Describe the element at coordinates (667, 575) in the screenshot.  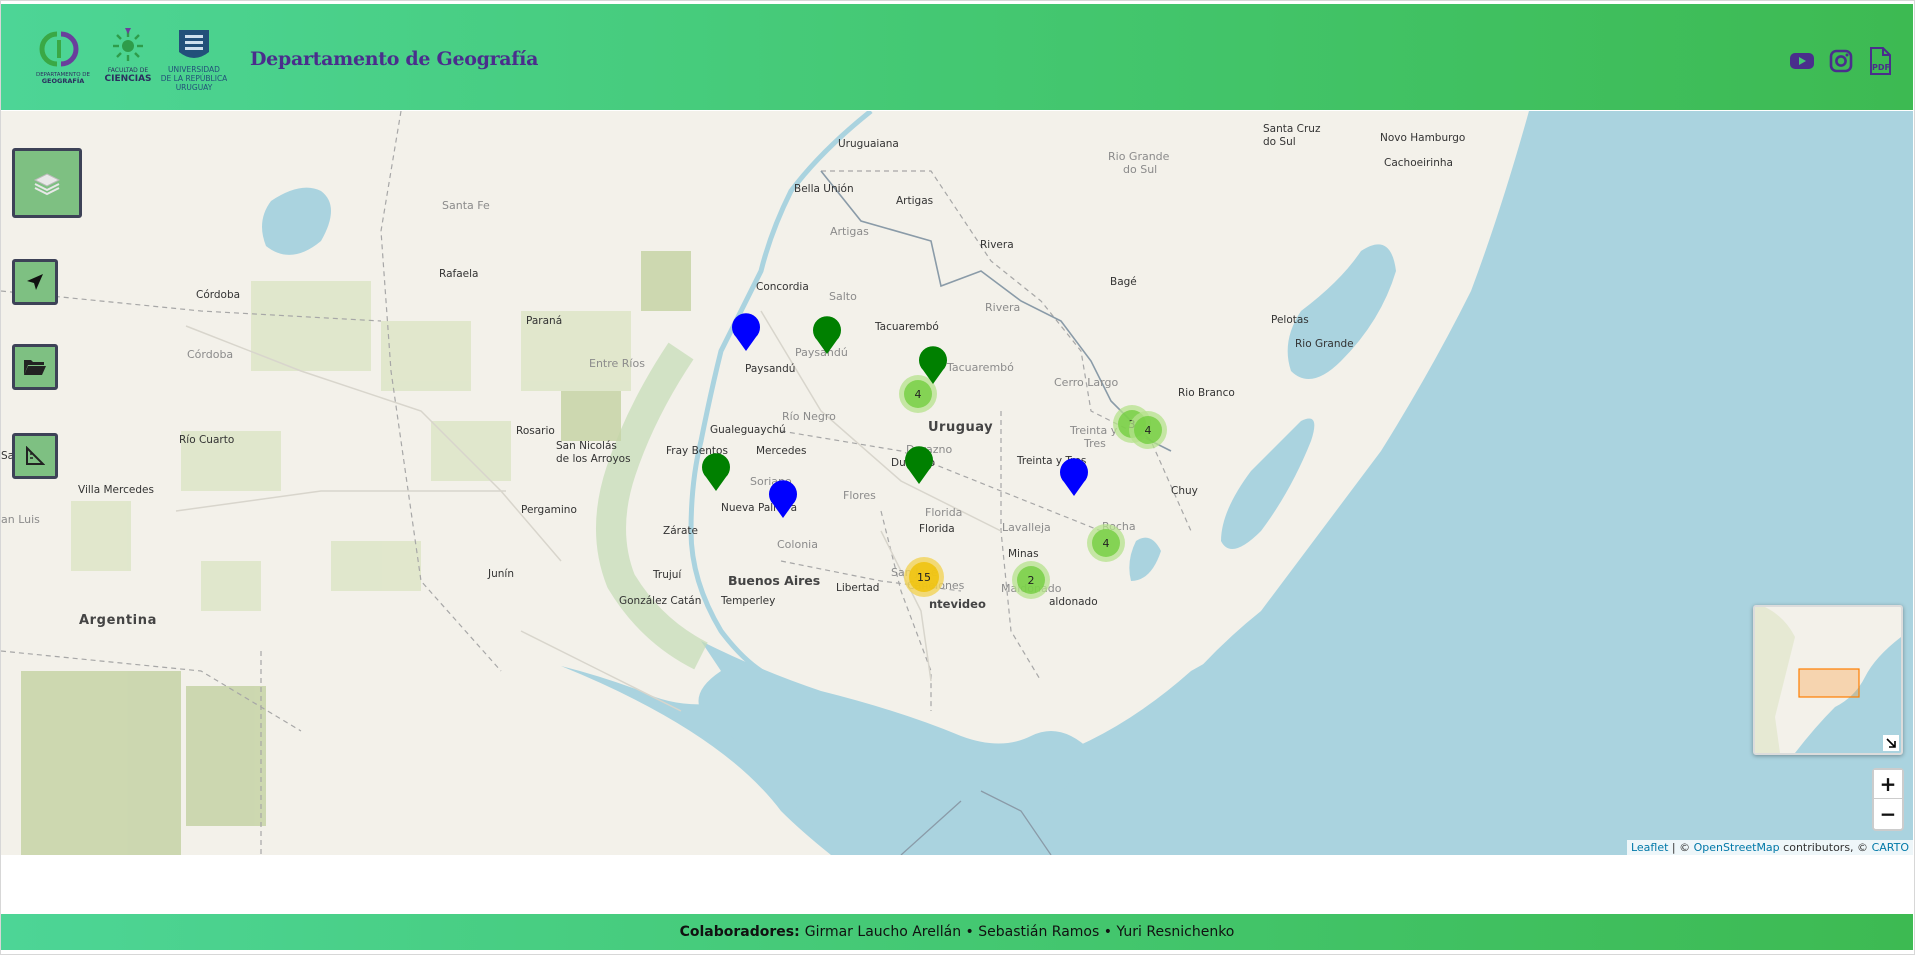
I see `map-label: Trujuí` at that location.